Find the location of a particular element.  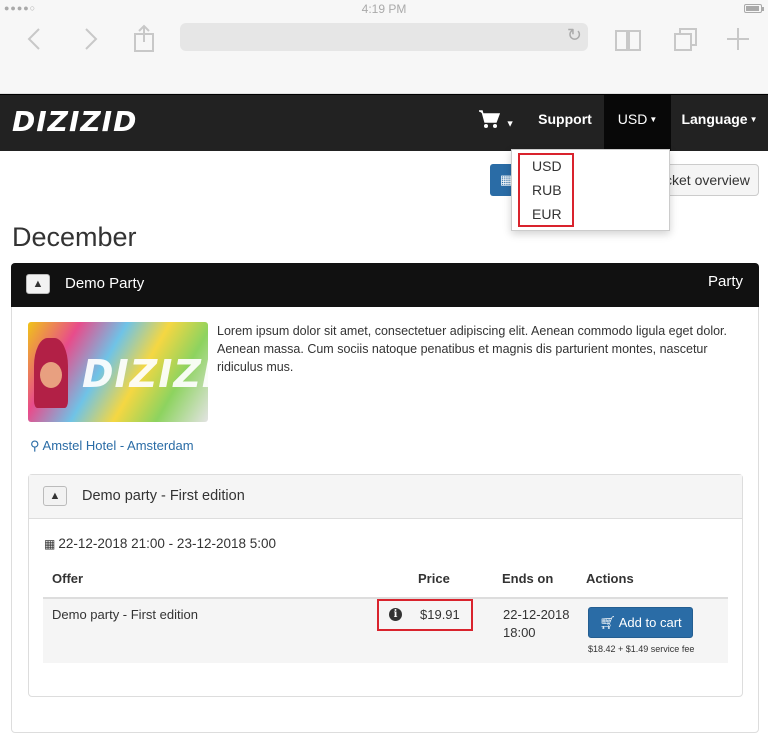

support-link: Support is located at coordinates (565, 123).